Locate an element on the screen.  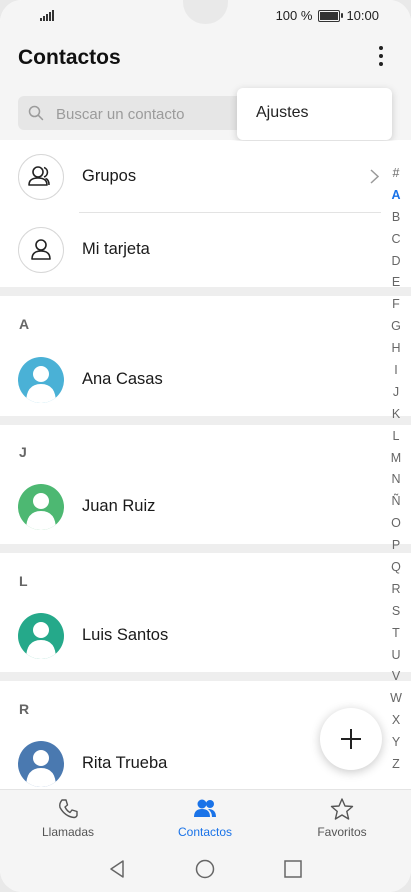
menu-item-settings: Ajustes is located at coordinates (282, 113).